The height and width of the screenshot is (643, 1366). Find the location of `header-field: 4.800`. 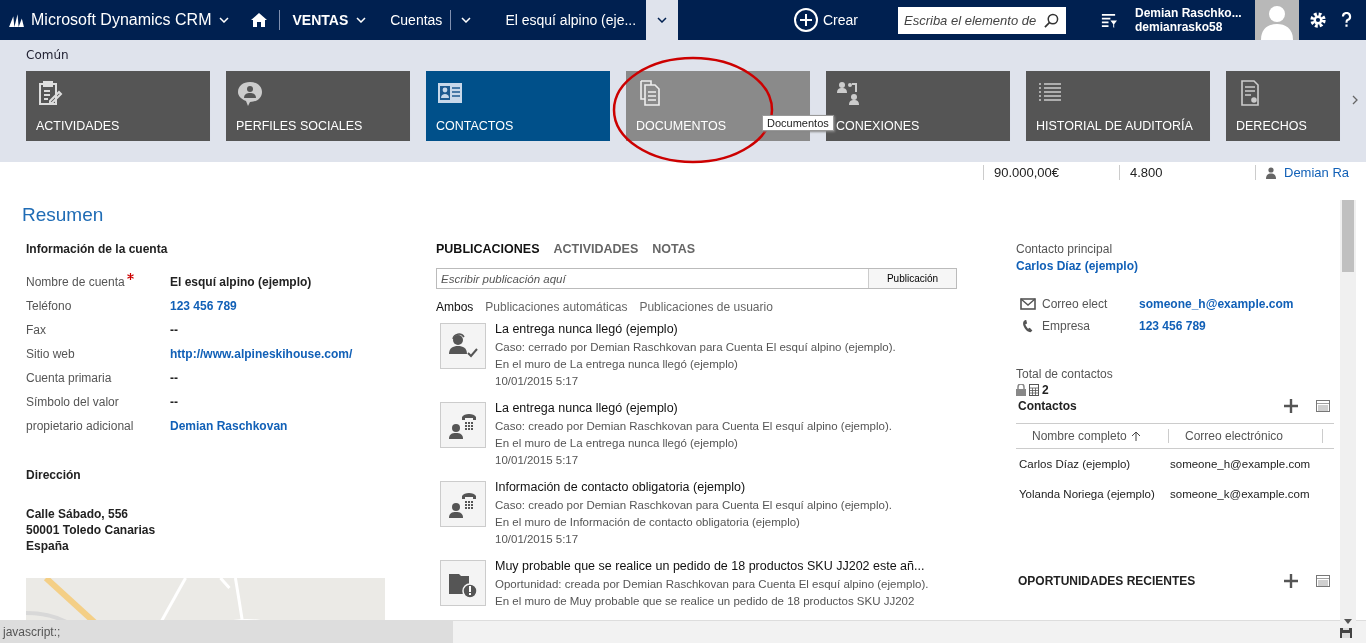

header-field: 4.800 is located at coordinates (1187, 172).